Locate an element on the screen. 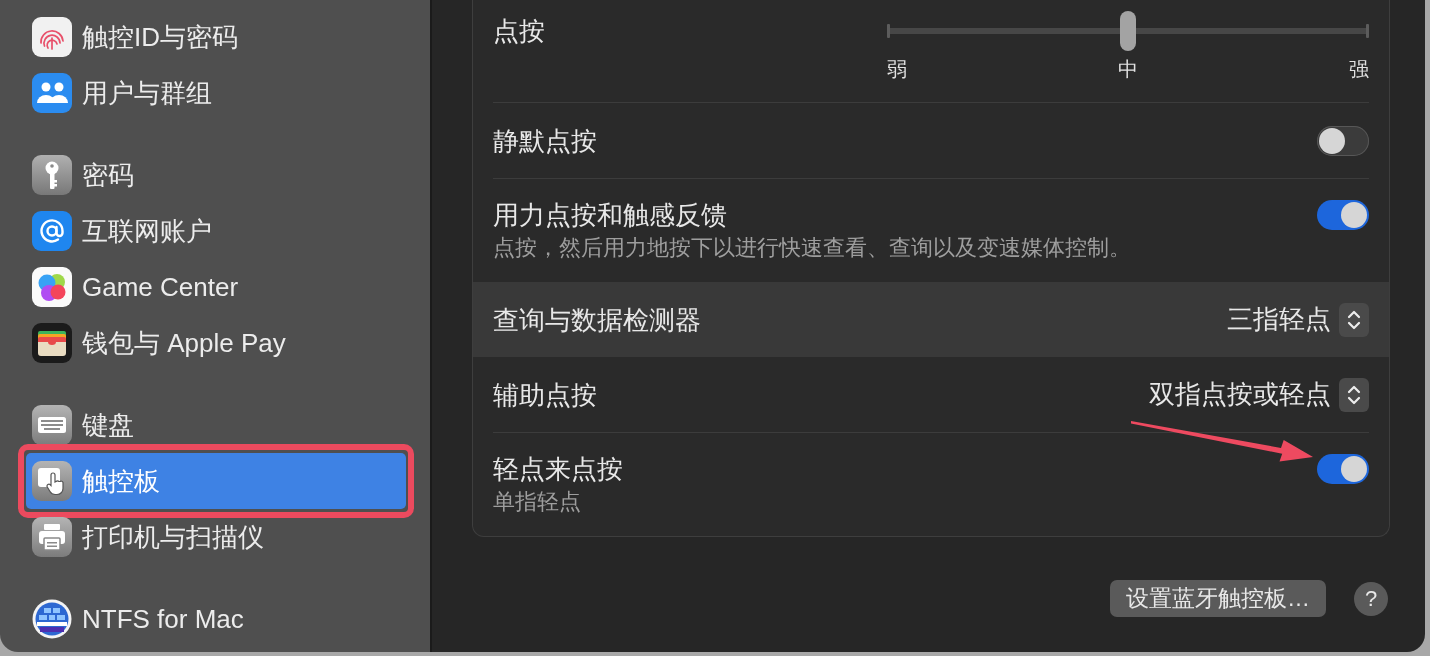 This screenshot has width=1430, height=656. disk-icon is located at coordinates (52, 619).